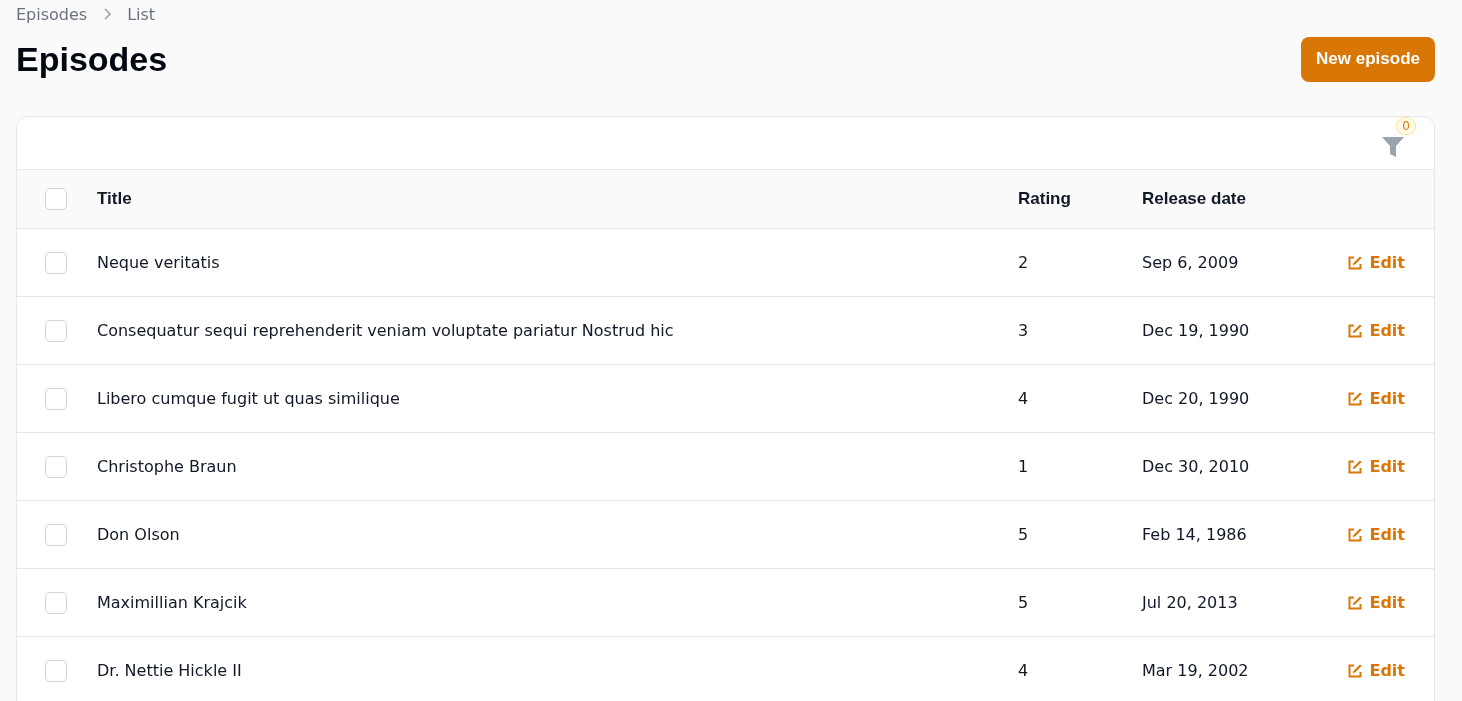 Image resolution: width=1462 pixels, height=701 pixels. What do you see at coordinates (169, 670) in the screenshot?
I see `table-cell: Dr. Nettie Hickle II` at bounding box center [169, 670].